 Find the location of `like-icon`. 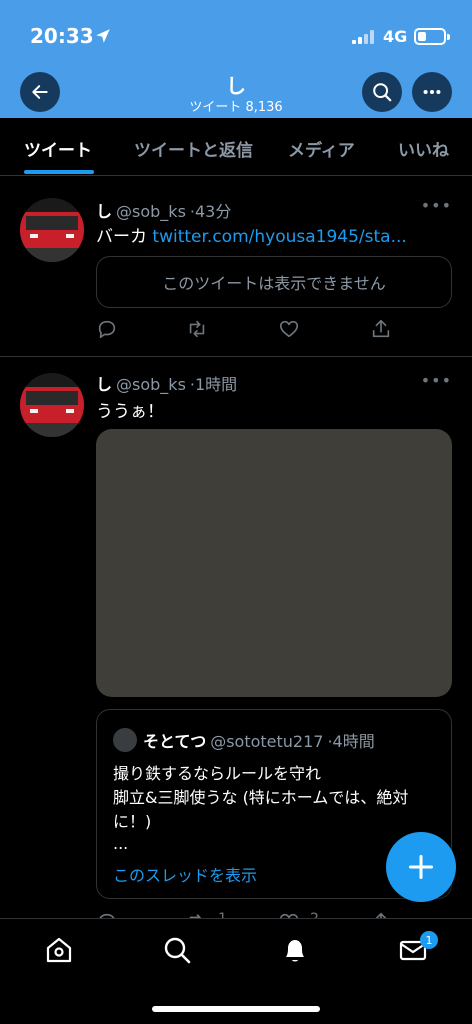

like-icon is located at coordinates (289, 329).